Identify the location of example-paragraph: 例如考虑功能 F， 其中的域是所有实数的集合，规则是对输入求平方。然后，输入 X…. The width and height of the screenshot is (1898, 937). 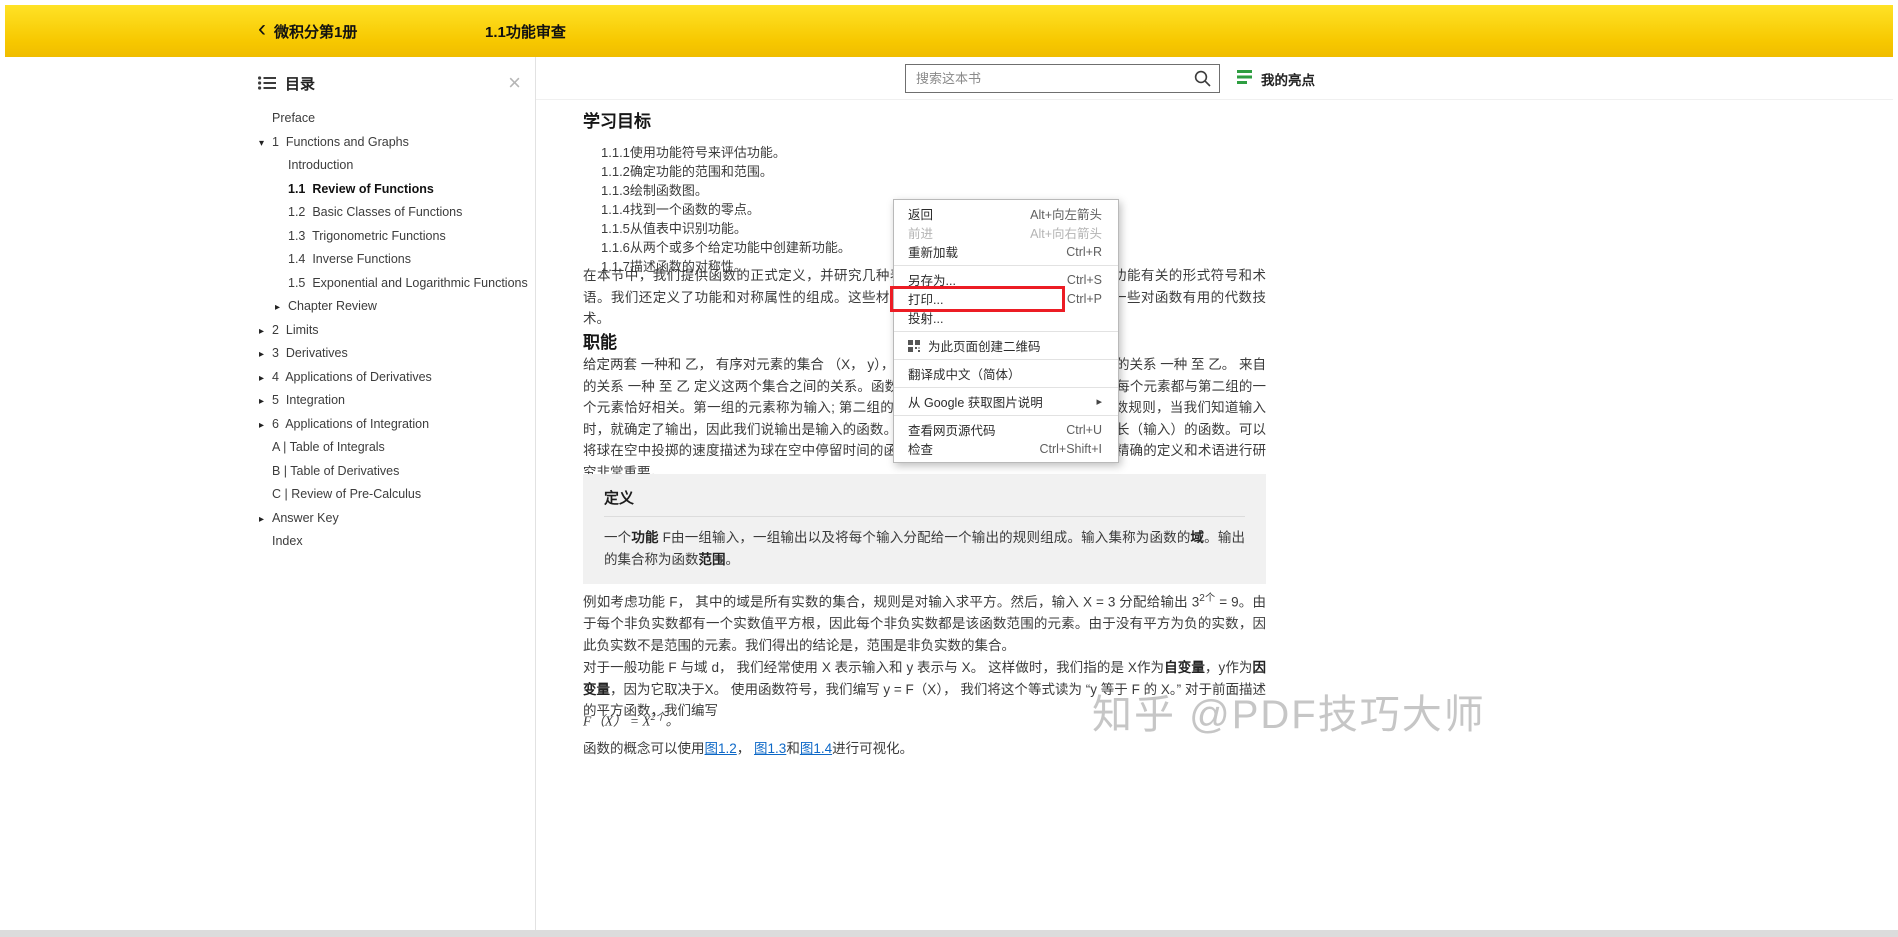
(924, 622).